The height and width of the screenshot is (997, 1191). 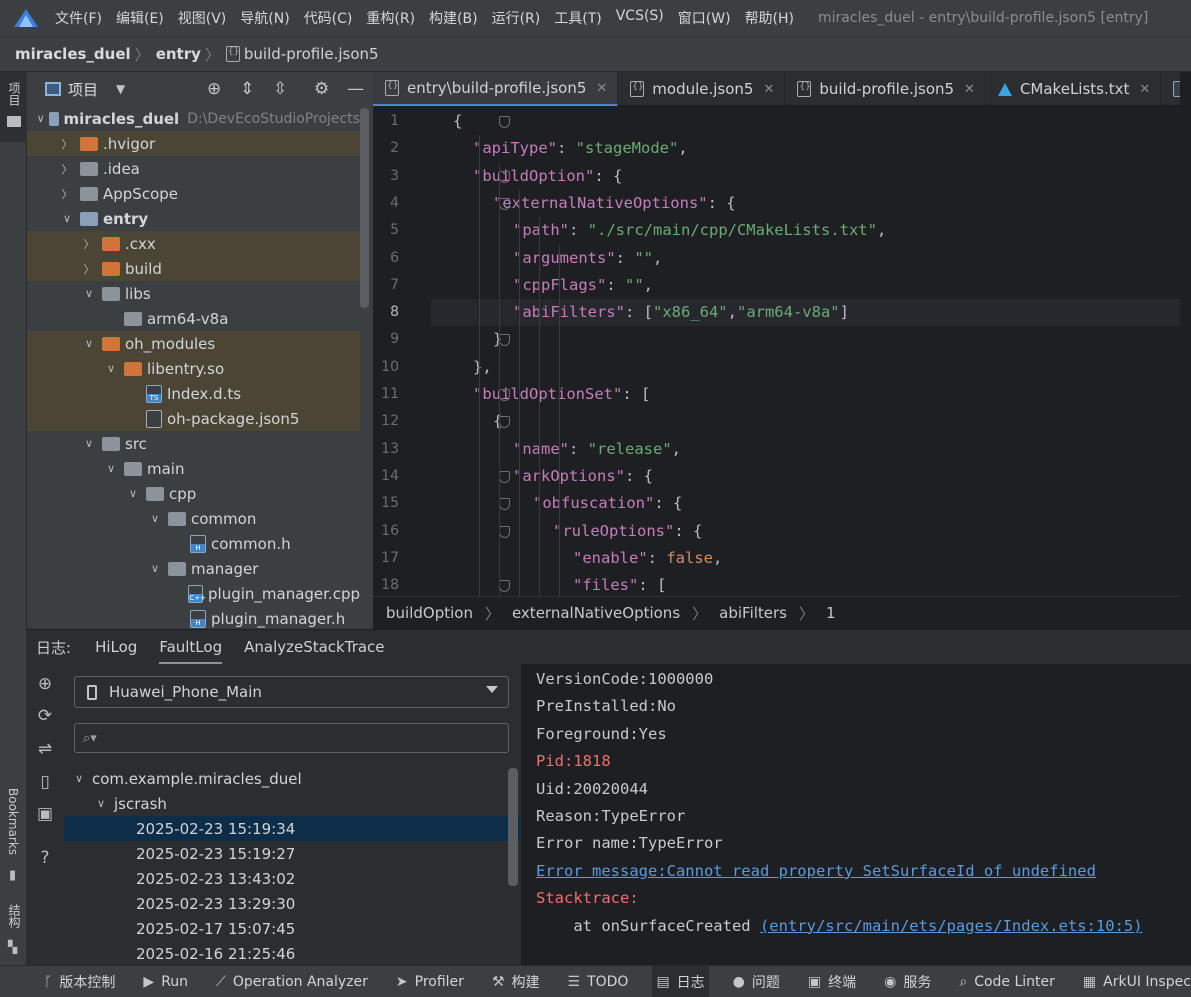 I want to click on tree-item: 〉 build, so click(x=193, y=268).